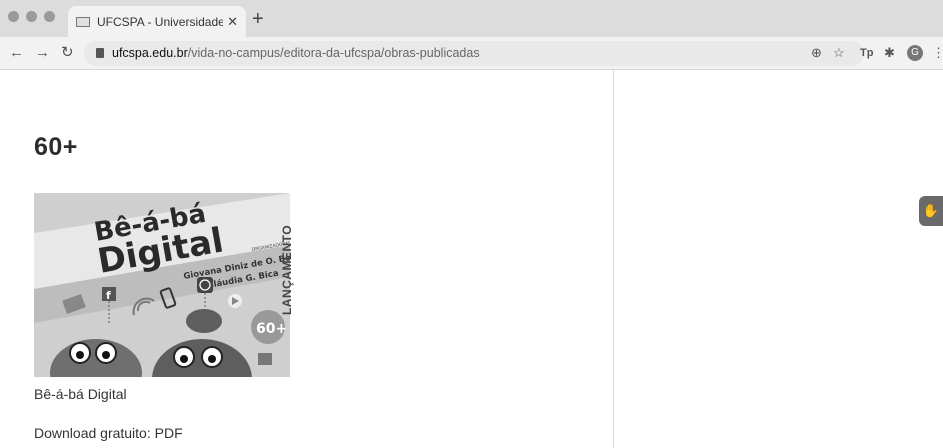  What do you see at coordinates (100, 53) in the screenshot?
I see `lock-icon` at bounding box center [100, 53].